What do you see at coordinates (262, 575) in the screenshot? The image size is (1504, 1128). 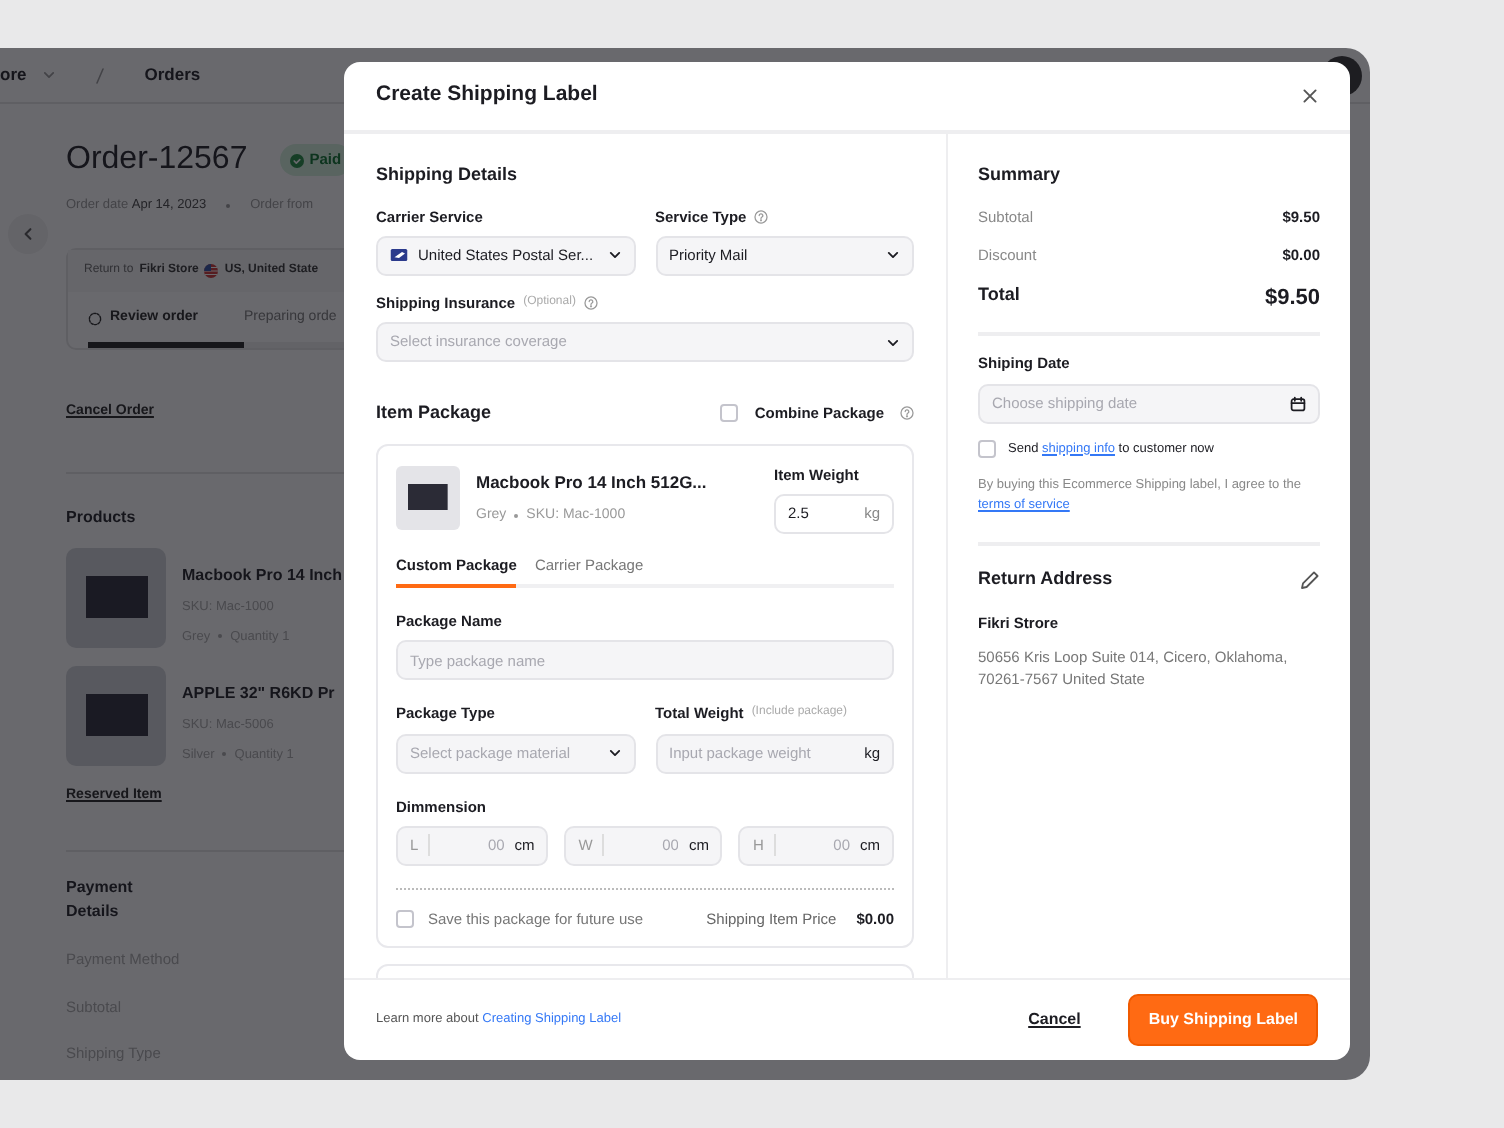 I see `product-name: Macbook Pro 14 Inch` at bounding box center [262, 575].